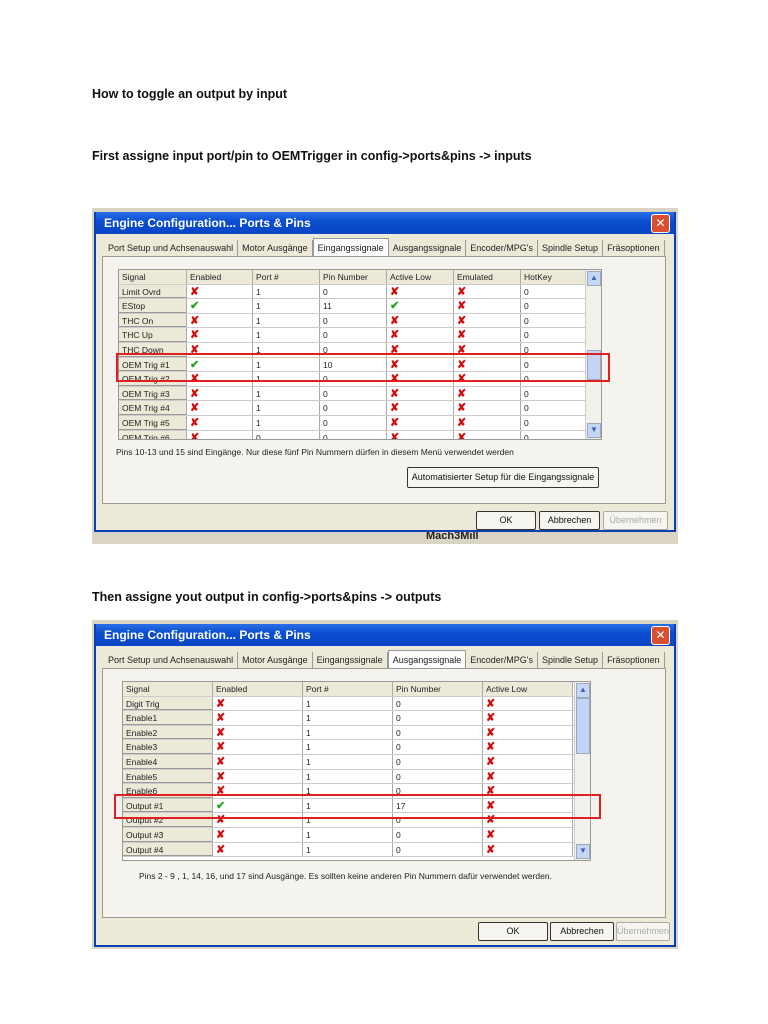 The height and width of the screenshot is (1024, 768). I want to click on tab-1: Motor Ausgänge, so click(275, 660).